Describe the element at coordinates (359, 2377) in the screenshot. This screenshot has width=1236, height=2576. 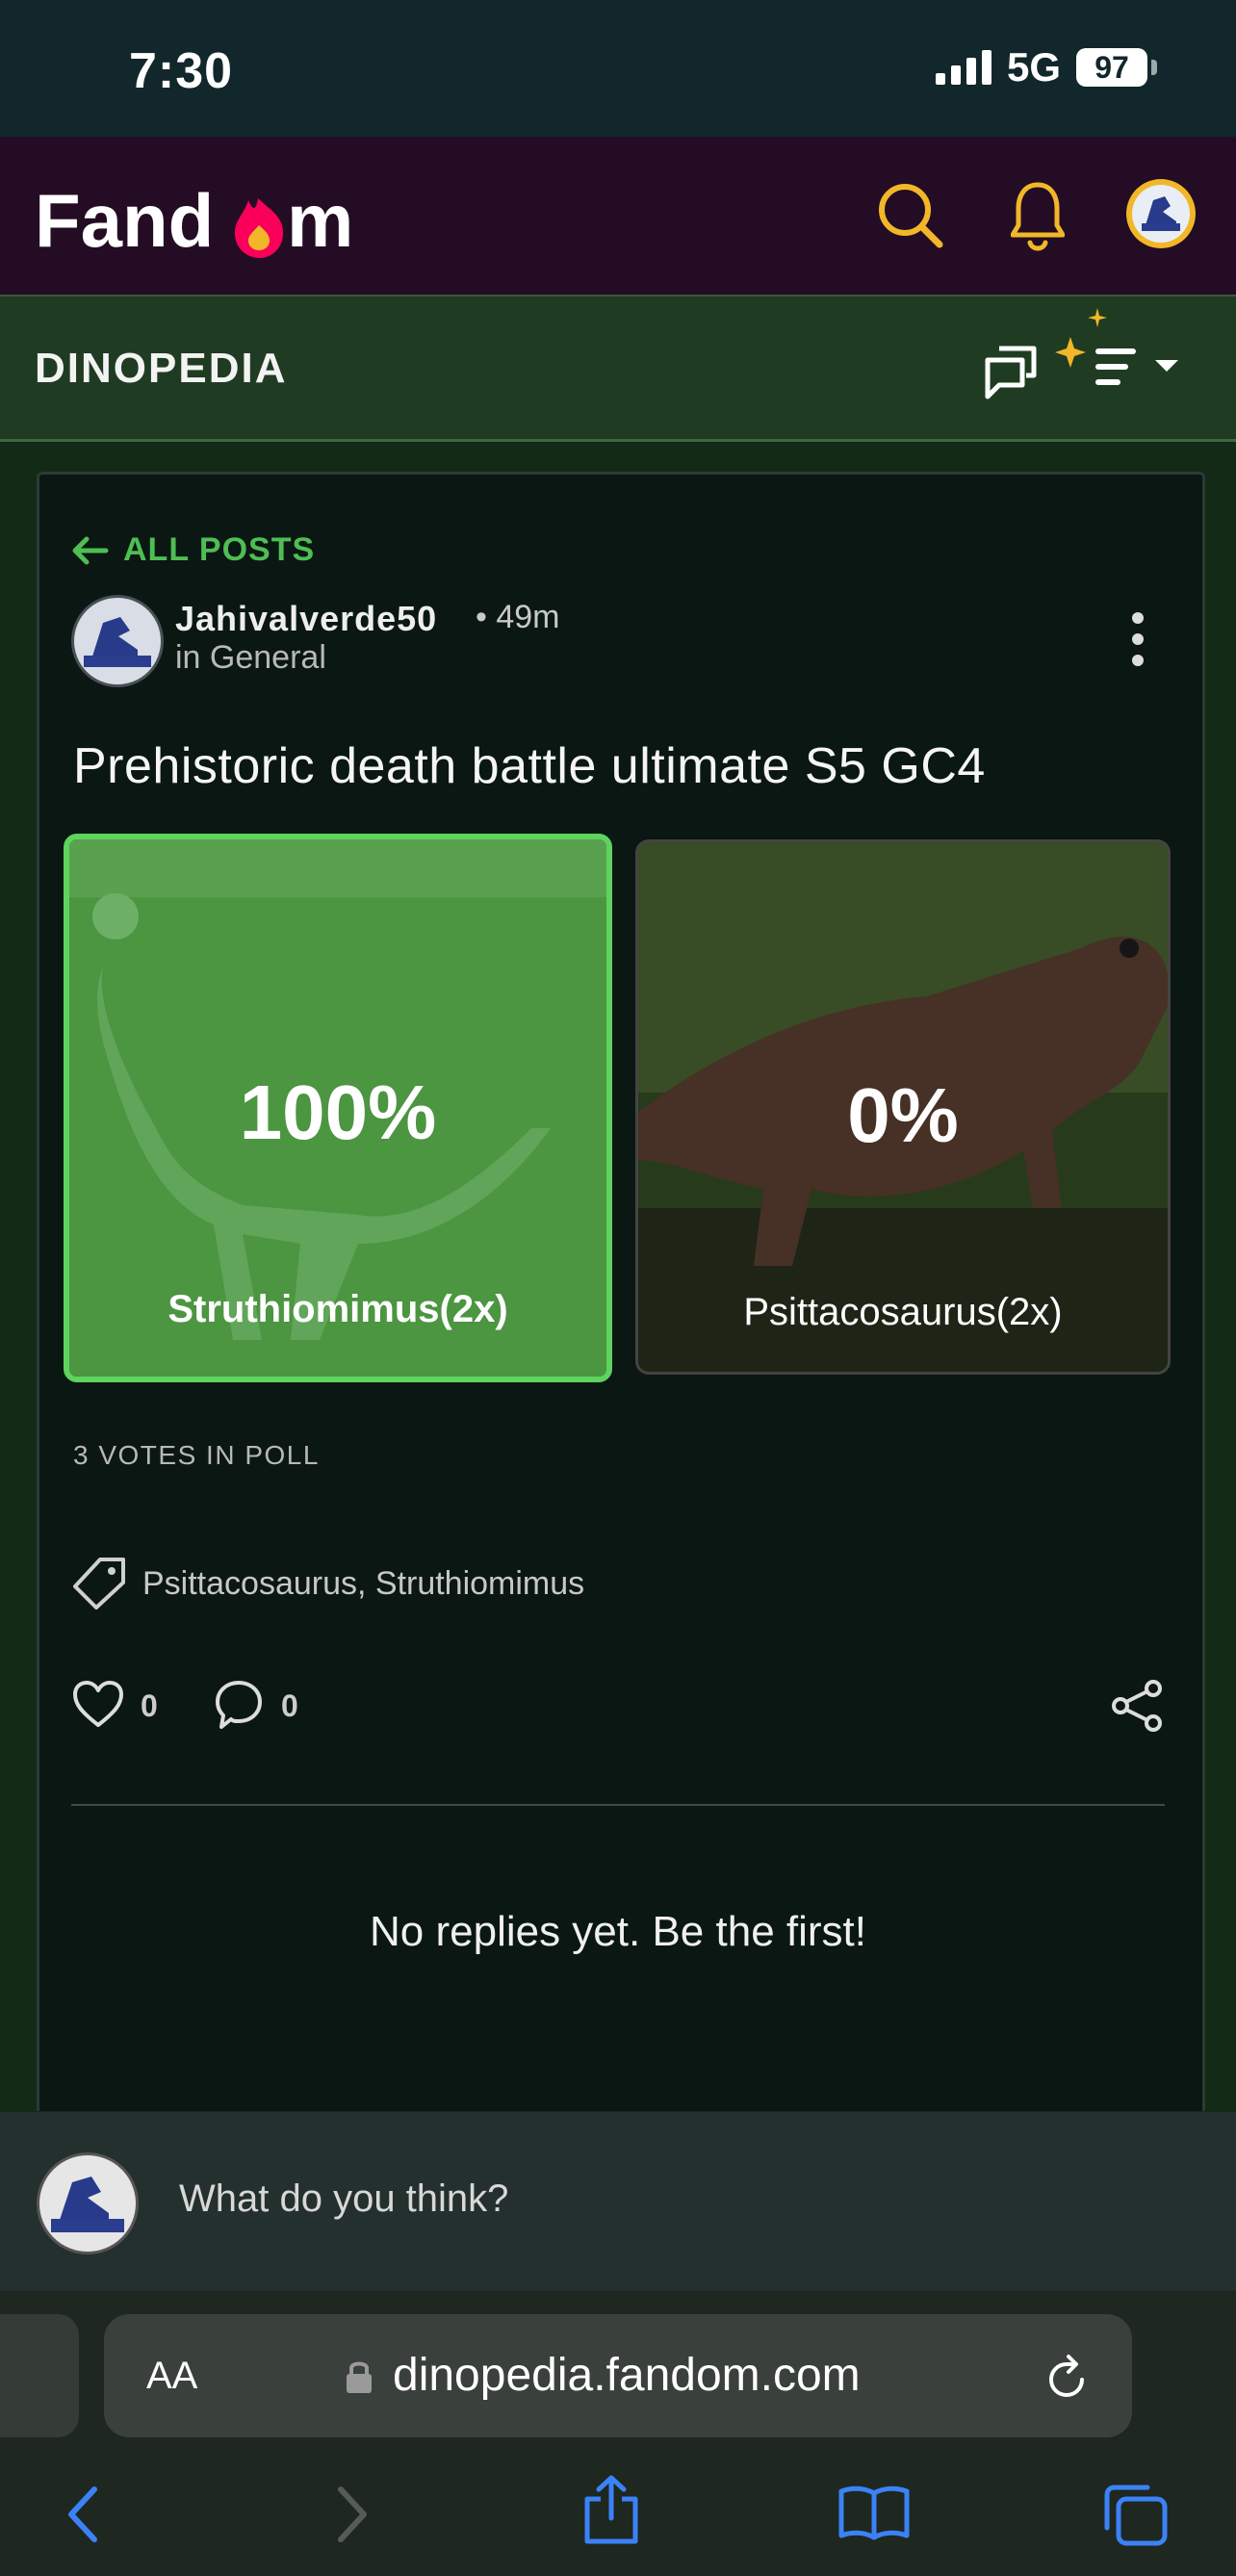
I see `lock-icon` at that location.